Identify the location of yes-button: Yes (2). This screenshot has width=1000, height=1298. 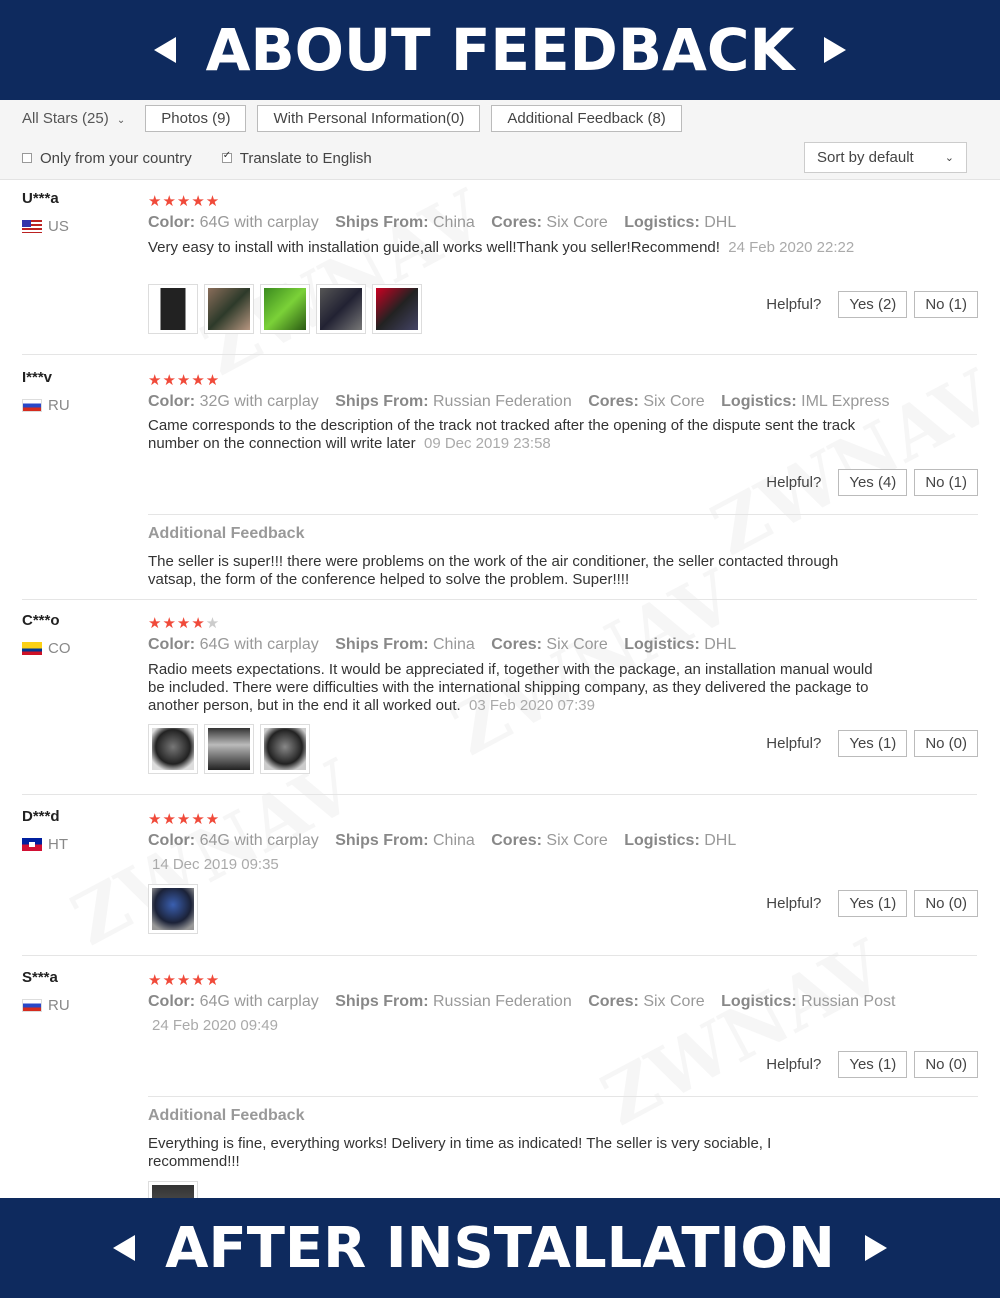
(873, 304).